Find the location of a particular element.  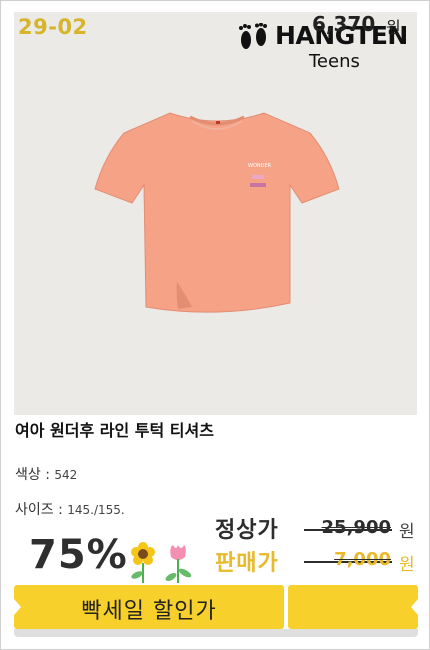

banner-price-box is located at coordinates (353, 607).